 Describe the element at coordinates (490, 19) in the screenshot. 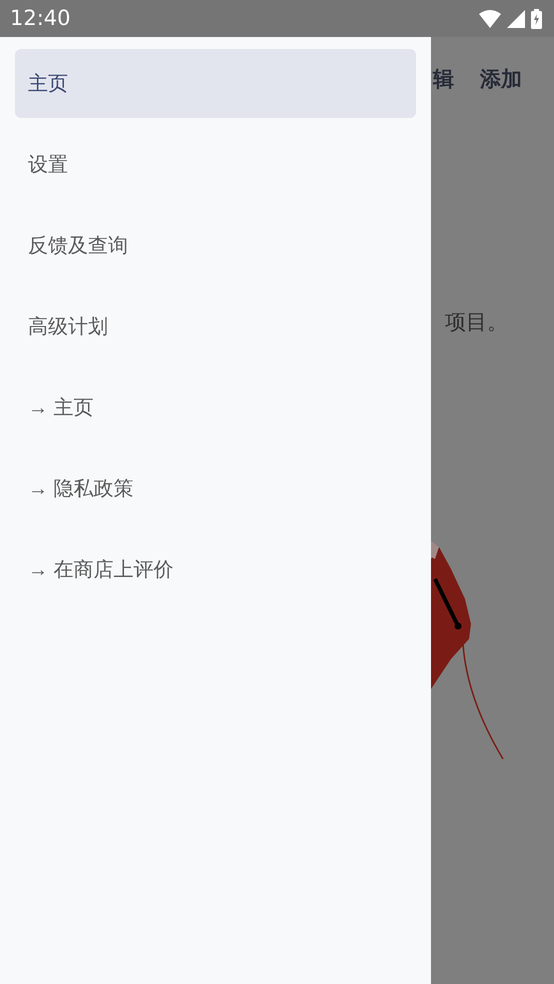

I see `wifi-icon` at that location.